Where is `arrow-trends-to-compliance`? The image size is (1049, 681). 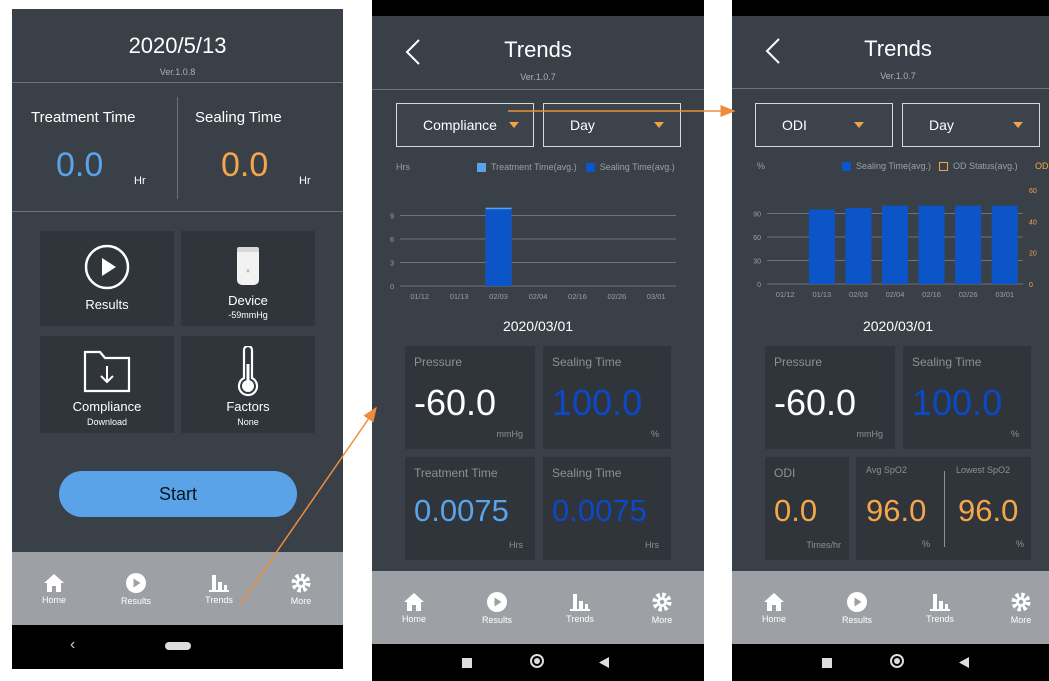 arrow-trends-to-compliance is located at coordinates (308, 506).